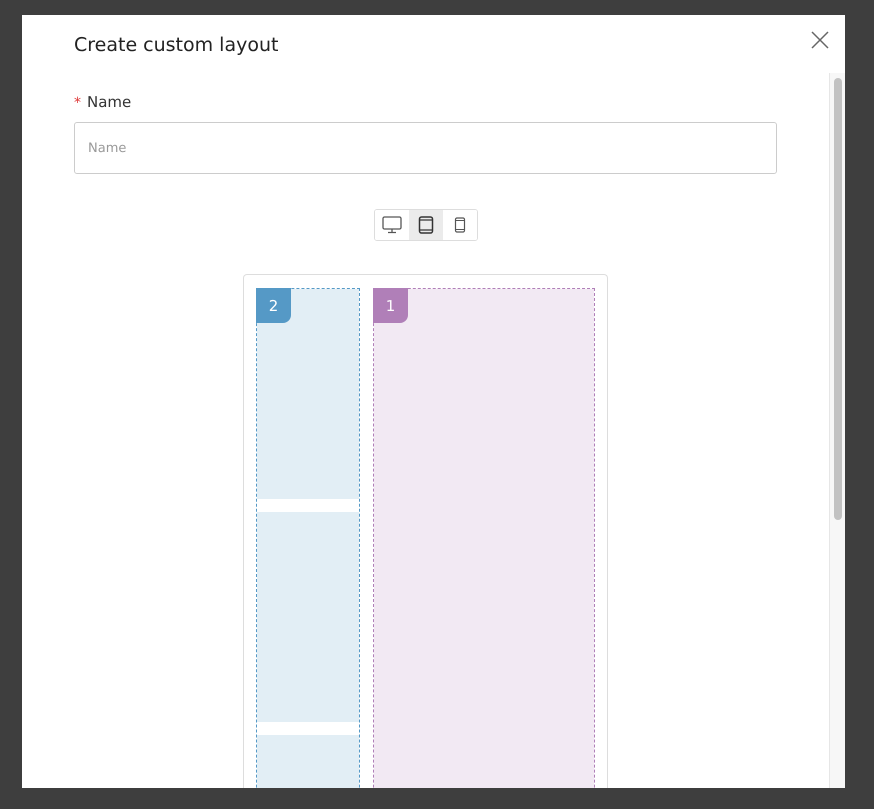  I want to click on tablet-icon, so click(426, 225).